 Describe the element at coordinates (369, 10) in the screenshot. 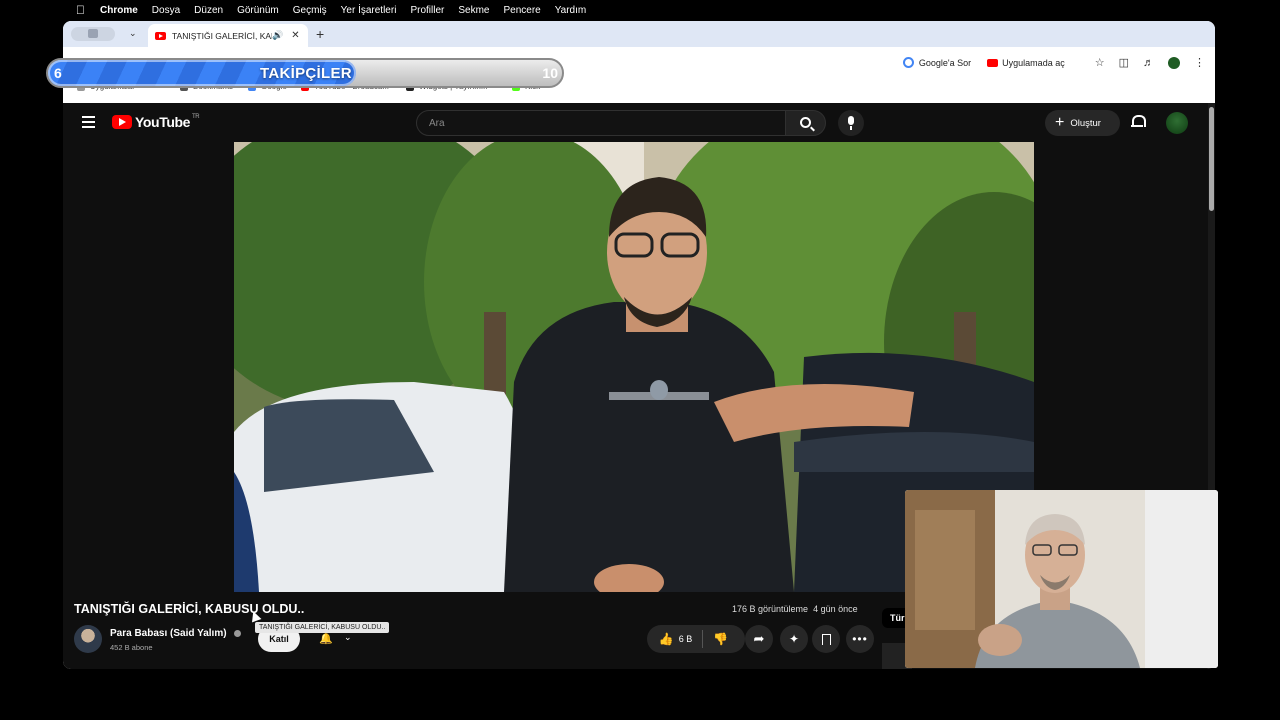

I see `menu-item-bookmarks: Yer İşaretleri` at that location.